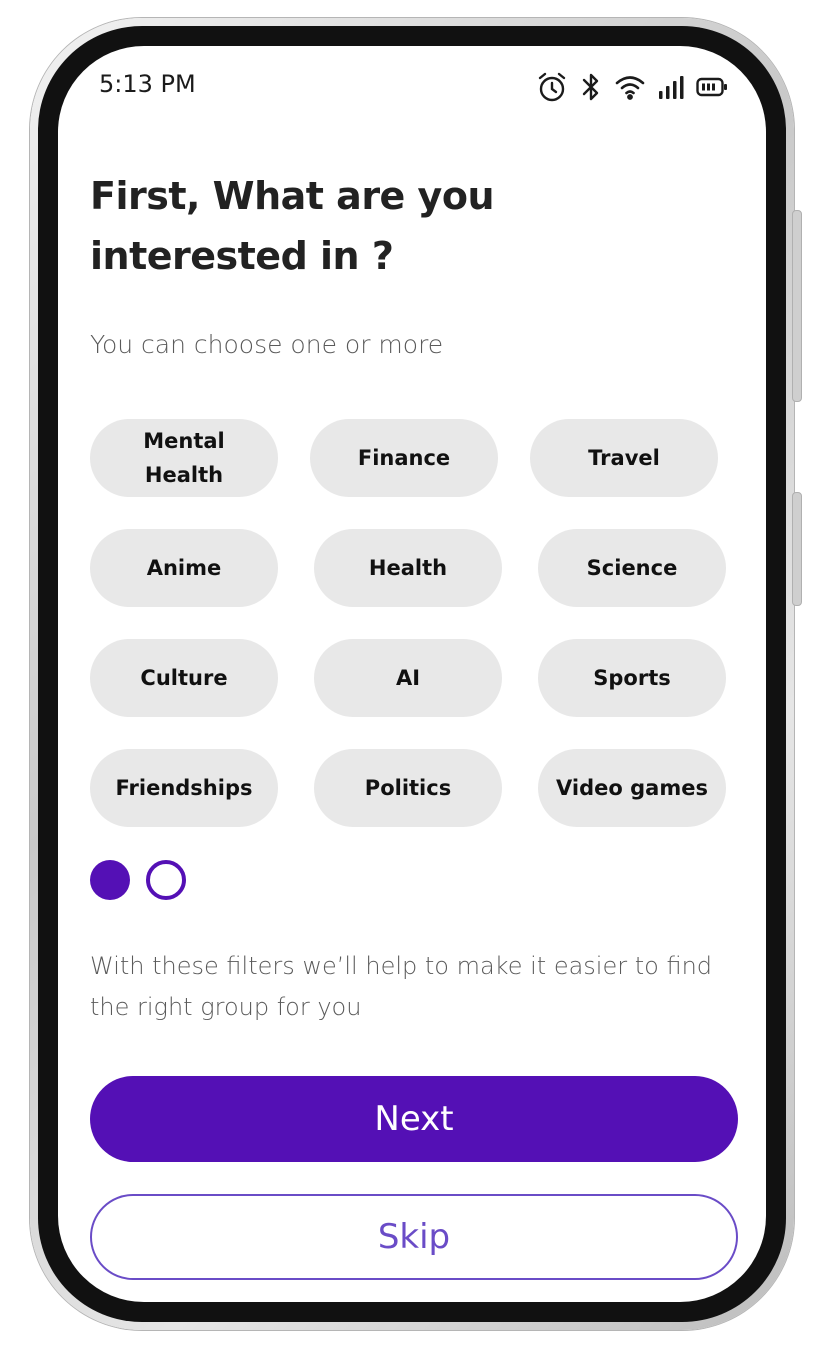 The image size is (822, 1358). Describe the element at coordinates (408, 678) in the screenshot. I see `interest-chip-ai: AI` at that location.